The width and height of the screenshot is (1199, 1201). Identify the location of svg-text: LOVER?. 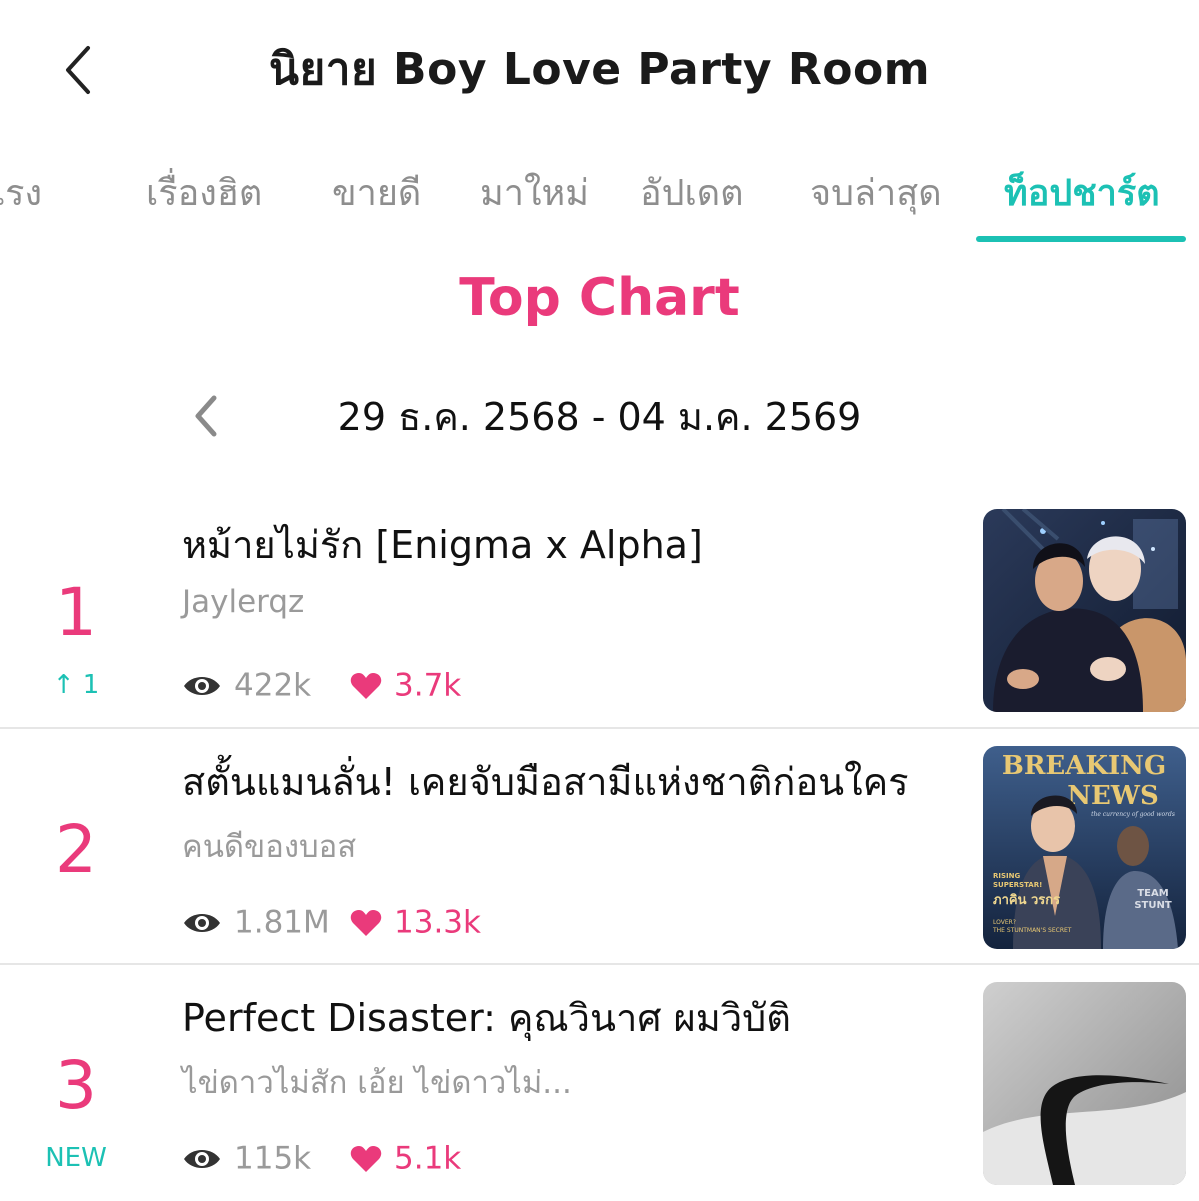
(1004, 922).